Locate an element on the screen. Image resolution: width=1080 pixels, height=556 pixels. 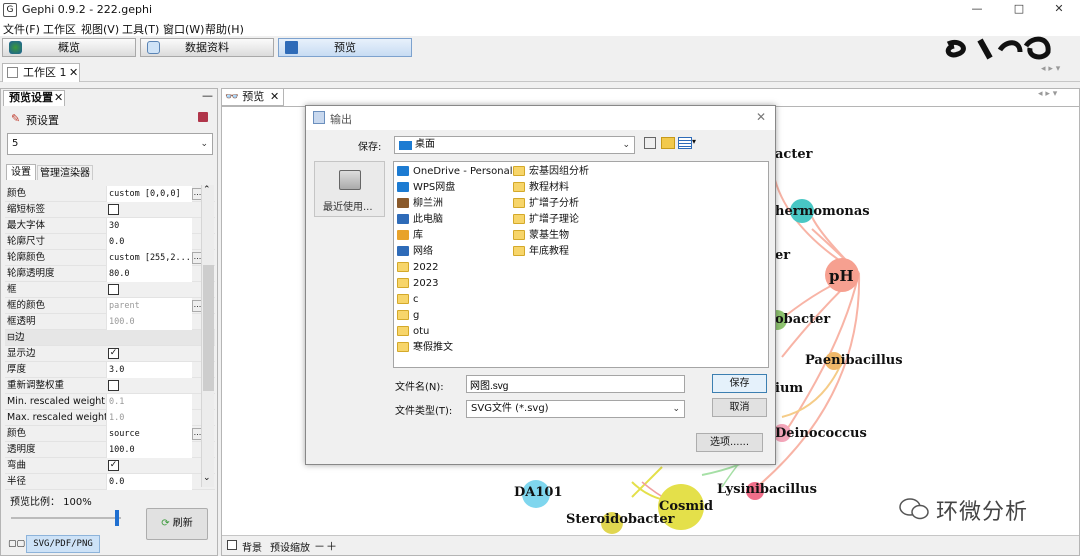
close-panel-icon: ✕ is located at coordinates (58, 98).